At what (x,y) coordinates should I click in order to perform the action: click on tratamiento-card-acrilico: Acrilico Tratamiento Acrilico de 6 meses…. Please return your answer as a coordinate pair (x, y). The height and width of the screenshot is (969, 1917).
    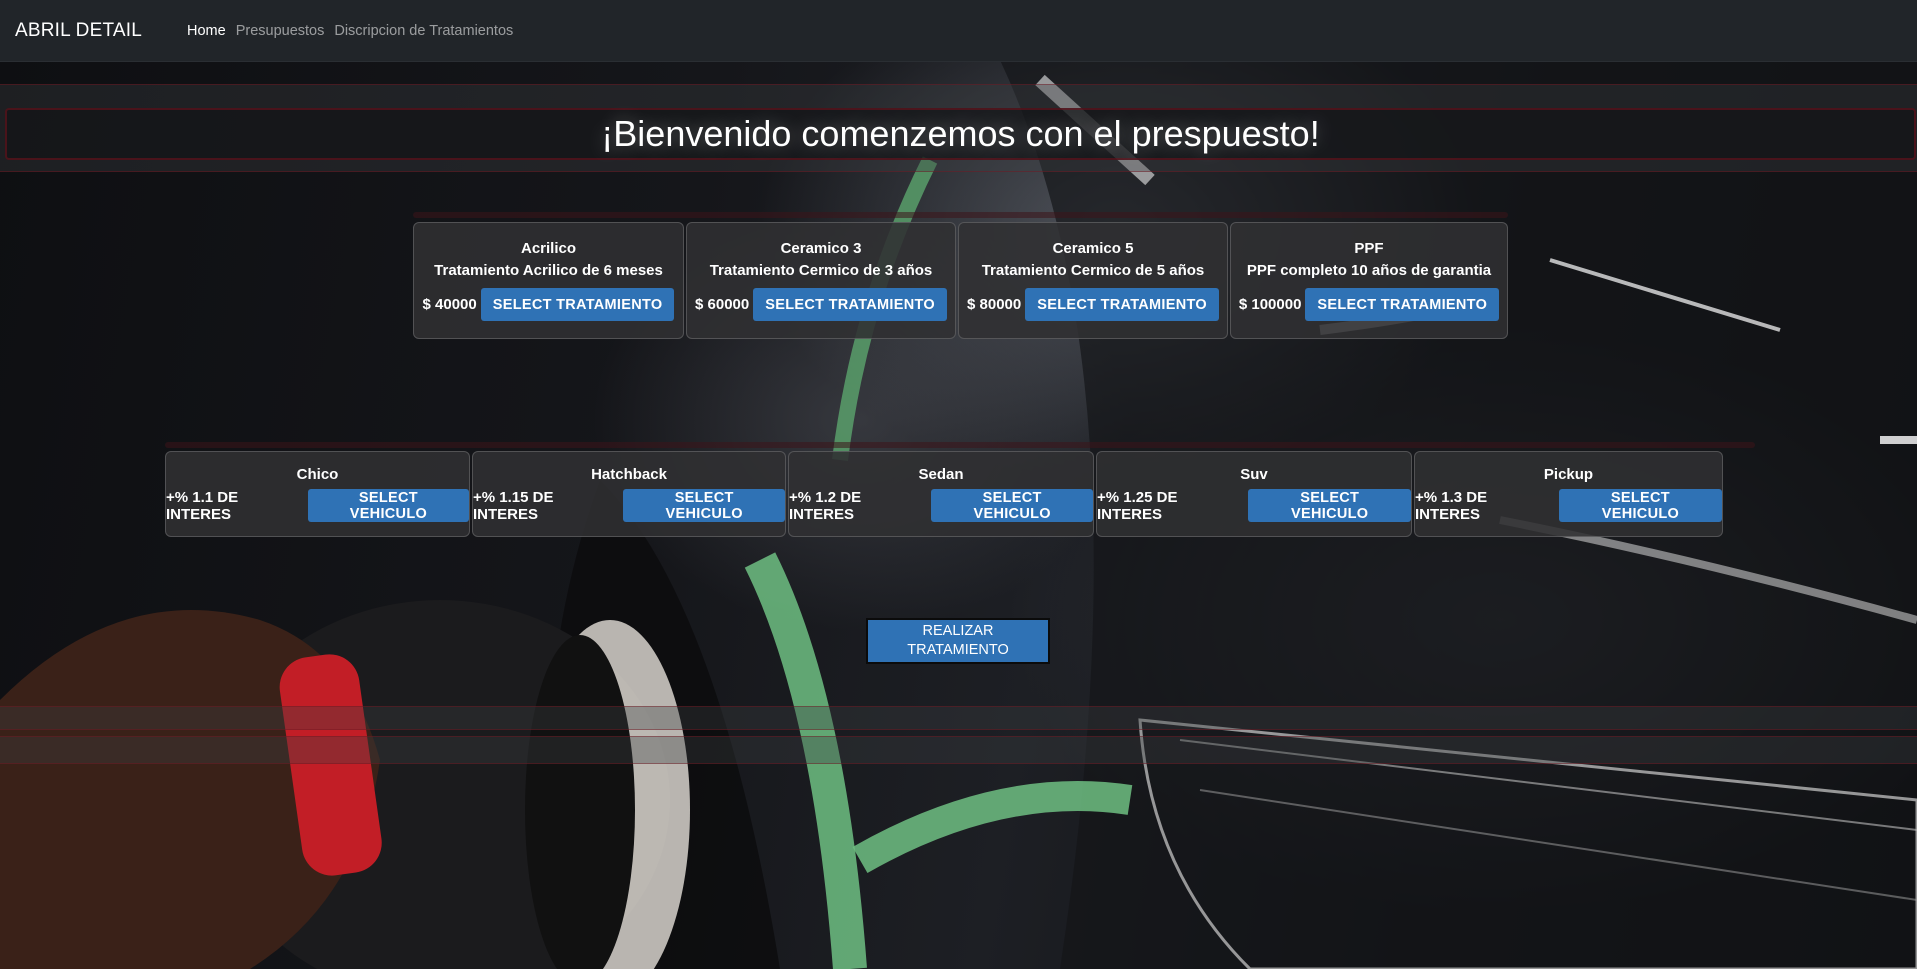
    Looking at the image, I should click on (548, 280).